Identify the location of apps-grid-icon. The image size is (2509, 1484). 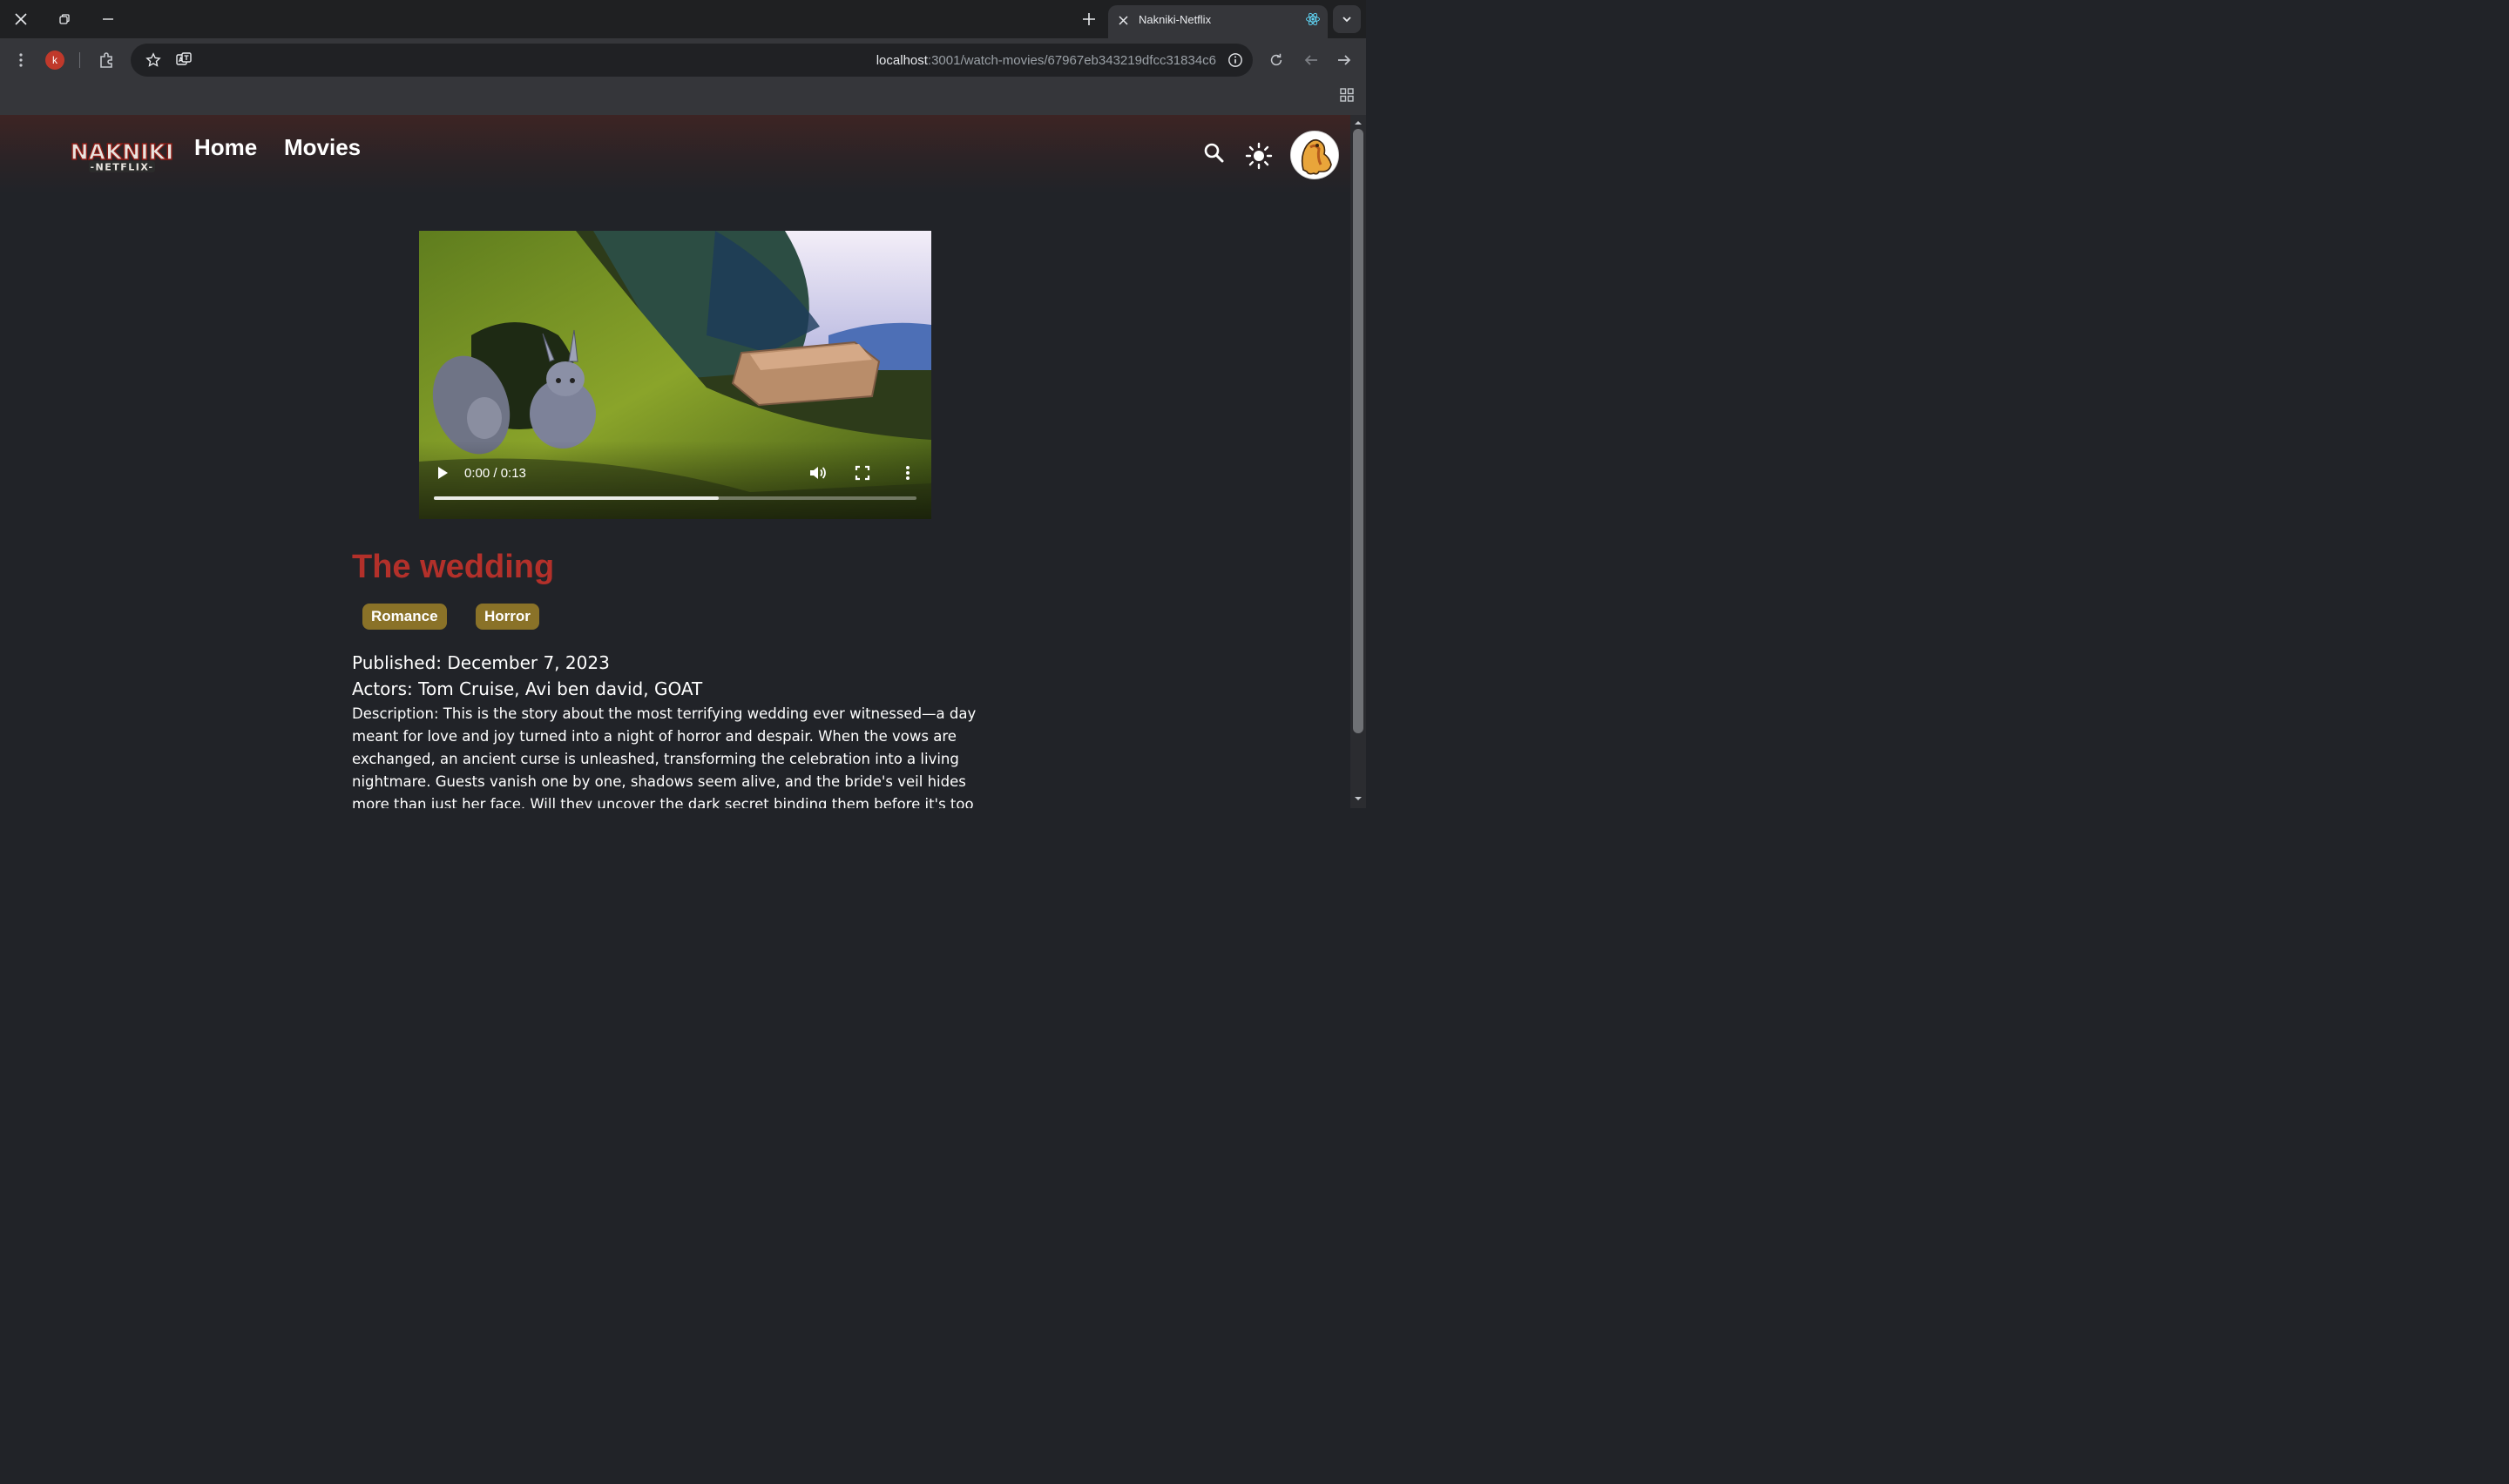
(1347, 95).